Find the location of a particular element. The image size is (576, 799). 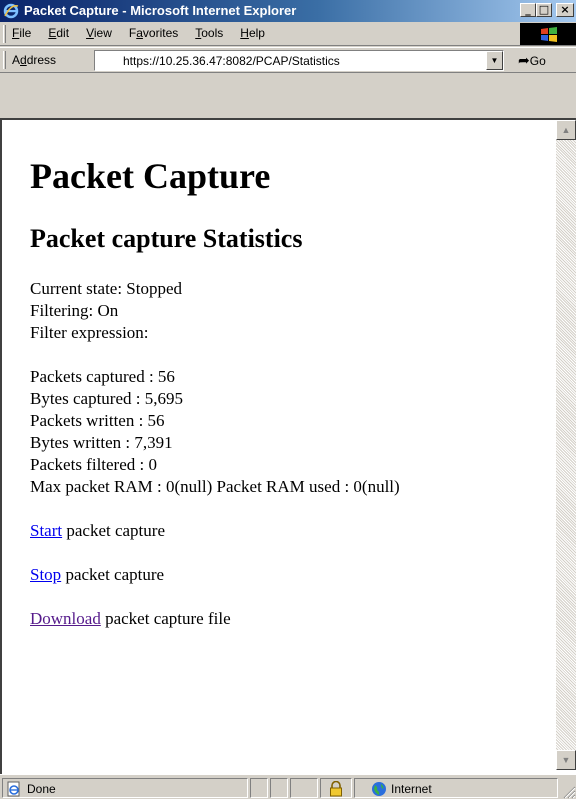

windows-throbber is located at coordinates (548, 34).